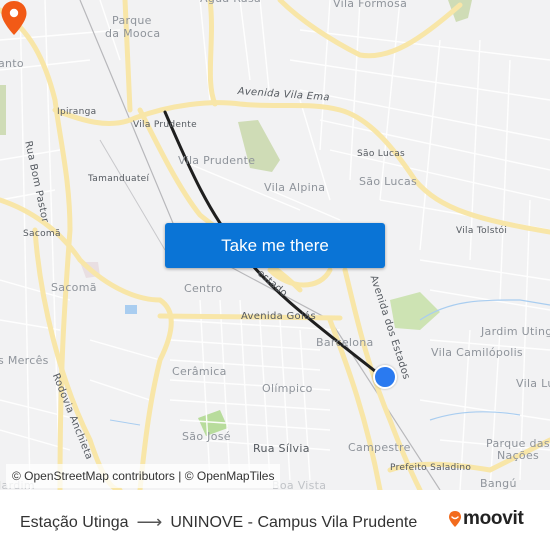 This screenshot has width=550, height=550. Describe the element at coordinates (132, 20) in the screenshot. I see `map-label: Parque` at that location.